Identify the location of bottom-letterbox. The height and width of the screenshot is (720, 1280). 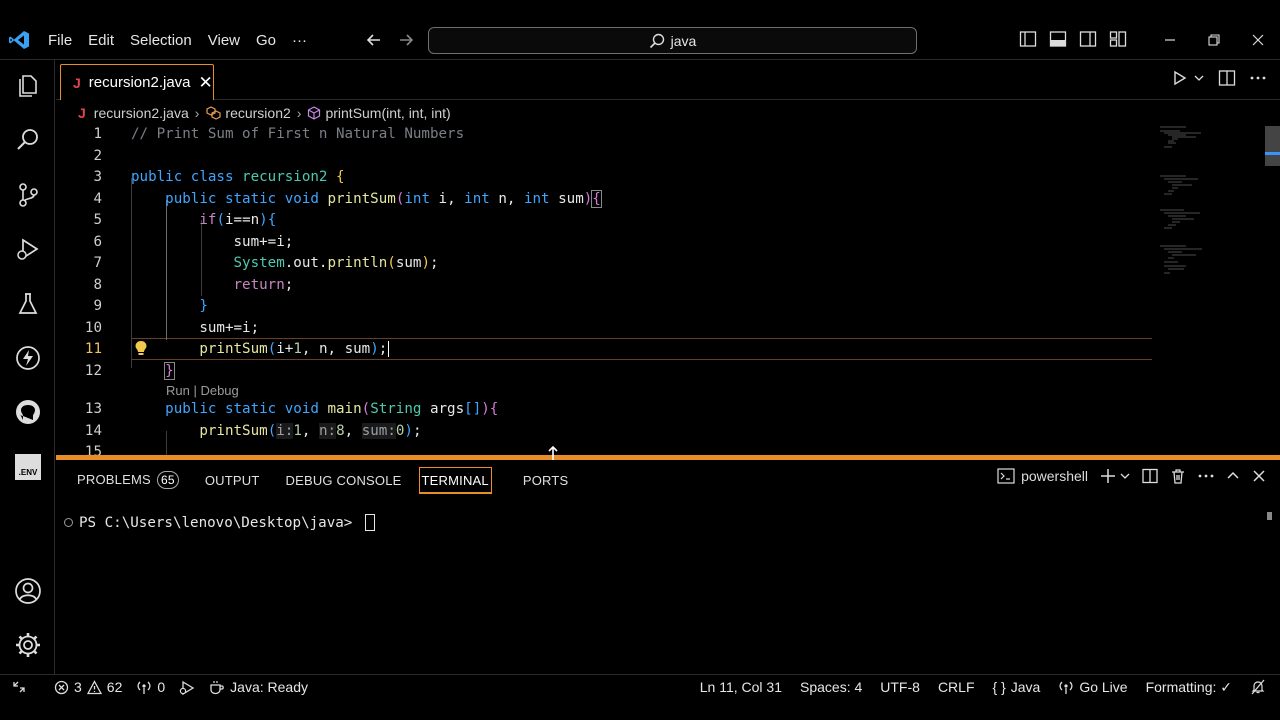
(640, 710).